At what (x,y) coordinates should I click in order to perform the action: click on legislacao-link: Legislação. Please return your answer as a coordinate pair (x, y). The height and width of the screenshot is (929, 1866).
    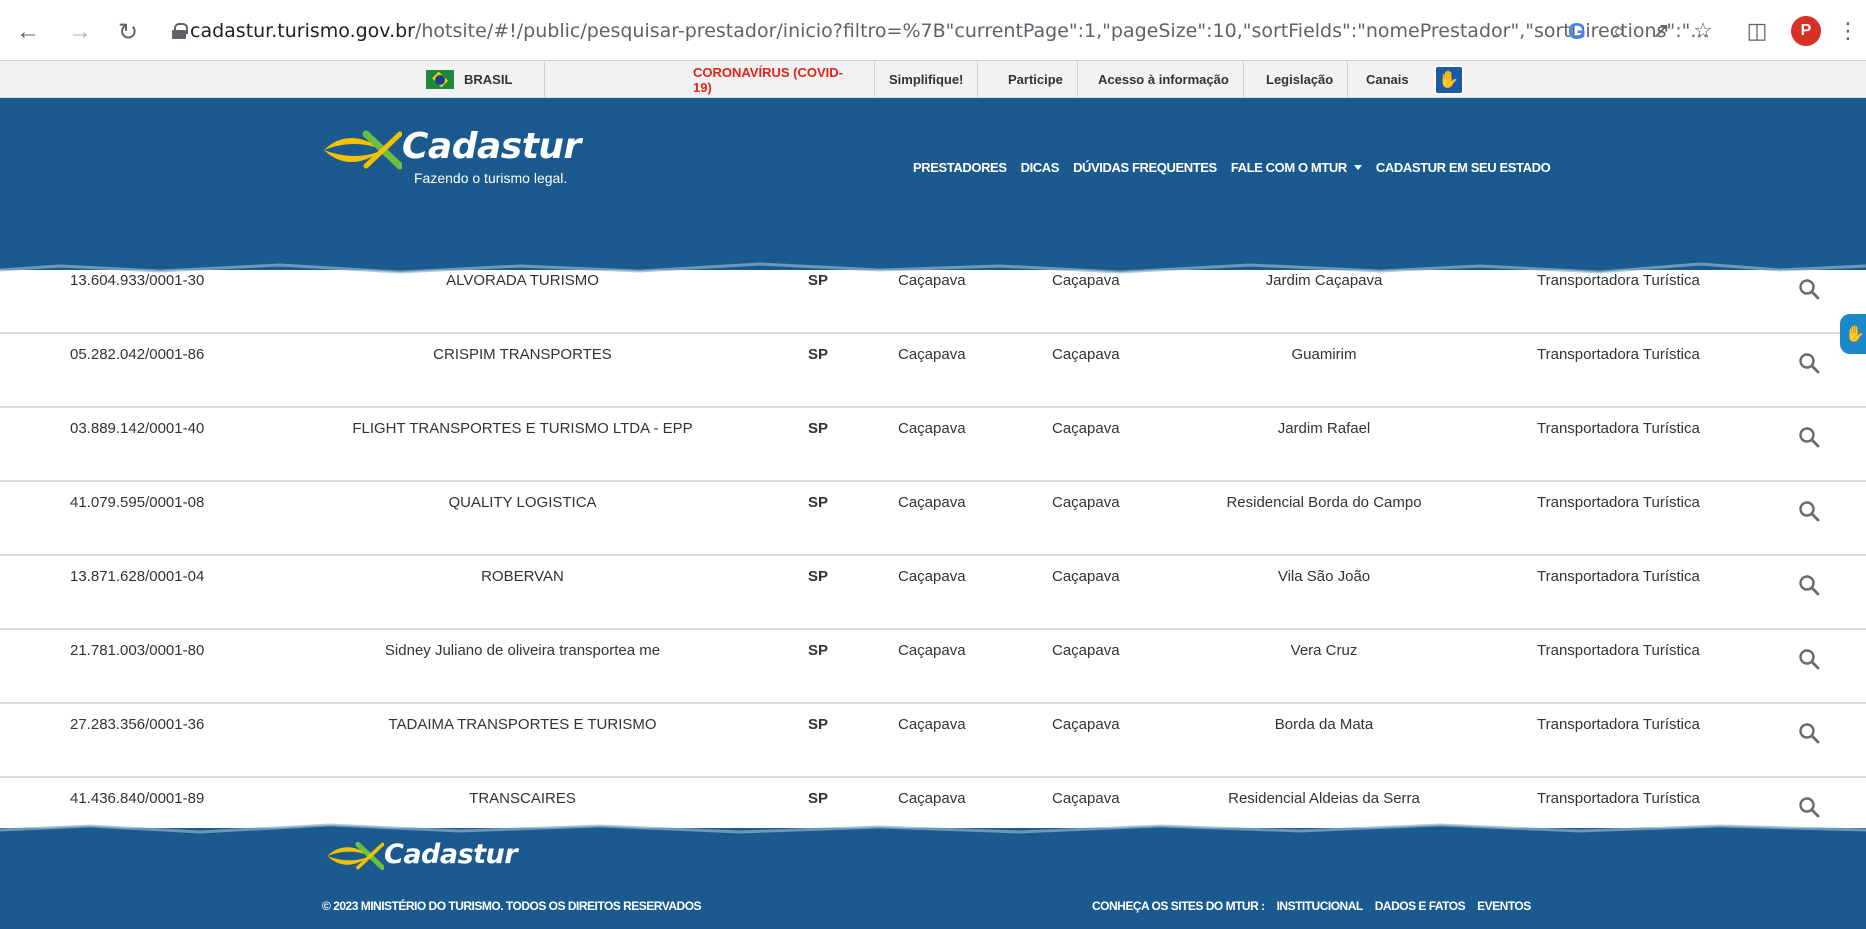
    Looking at the image, I should click on (1300, 79).